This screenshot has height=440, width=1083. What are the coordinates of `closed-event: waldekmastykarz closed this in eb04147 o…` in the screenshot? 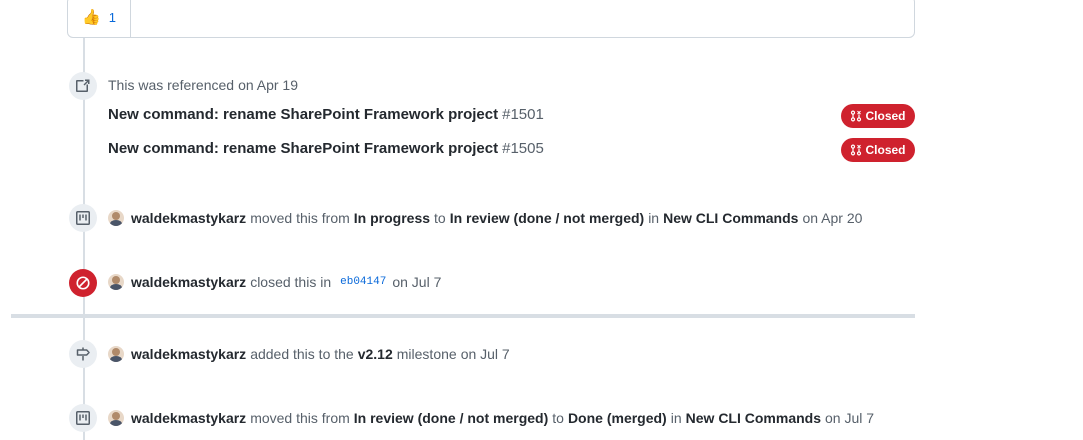 It's located at (274, 282).